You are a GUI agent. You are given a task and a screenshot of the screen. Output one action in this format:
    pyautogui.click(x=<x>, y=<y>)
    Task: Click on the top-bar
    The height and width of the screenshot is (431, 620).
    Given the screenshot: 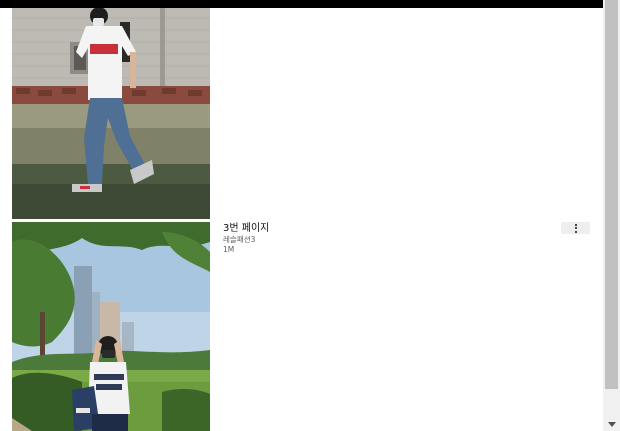 What is the action you would take?
    pyautogui.click(x=301, y=4)
    